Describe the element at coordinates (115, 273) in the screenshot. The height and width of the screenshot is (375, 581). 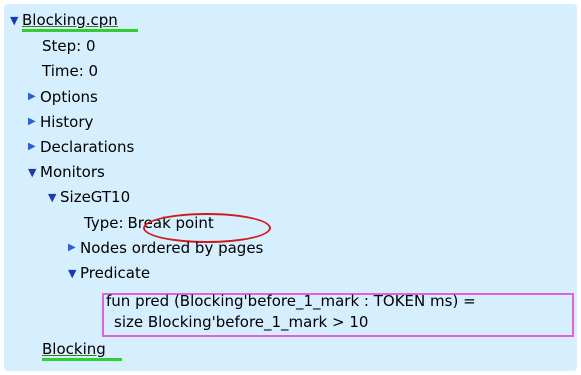
I see `predicate-label: Predicate` at that location.